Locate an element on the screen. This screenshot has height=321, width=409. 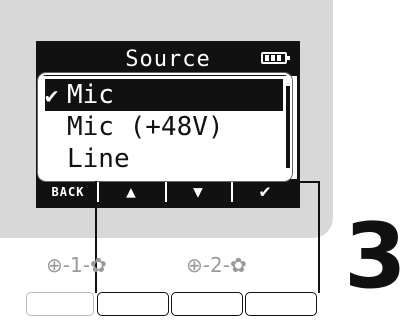
knob-2-label: ⊕-2-✿ is located at coordinates (216, 265).